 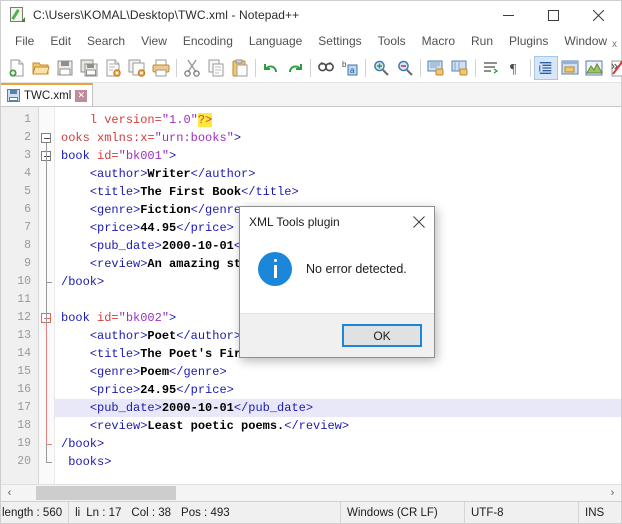 What do you see at coordinates (9, 493) in the screenshot?
I see `scroll-left-icon: ‹` at bounding box center [9, 493].